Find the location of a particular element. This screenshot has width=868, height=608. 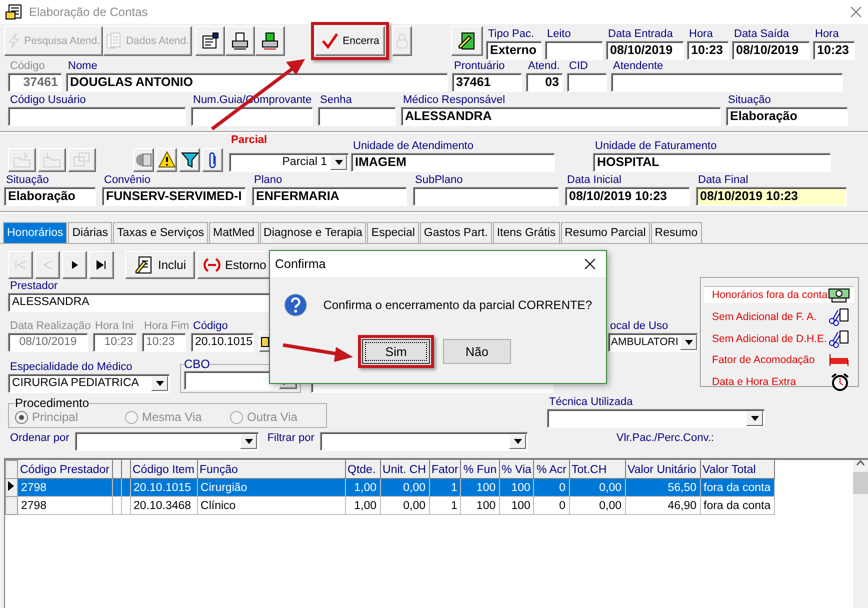

field-label: Tipo Pac. is located at coordinates (511, 34).